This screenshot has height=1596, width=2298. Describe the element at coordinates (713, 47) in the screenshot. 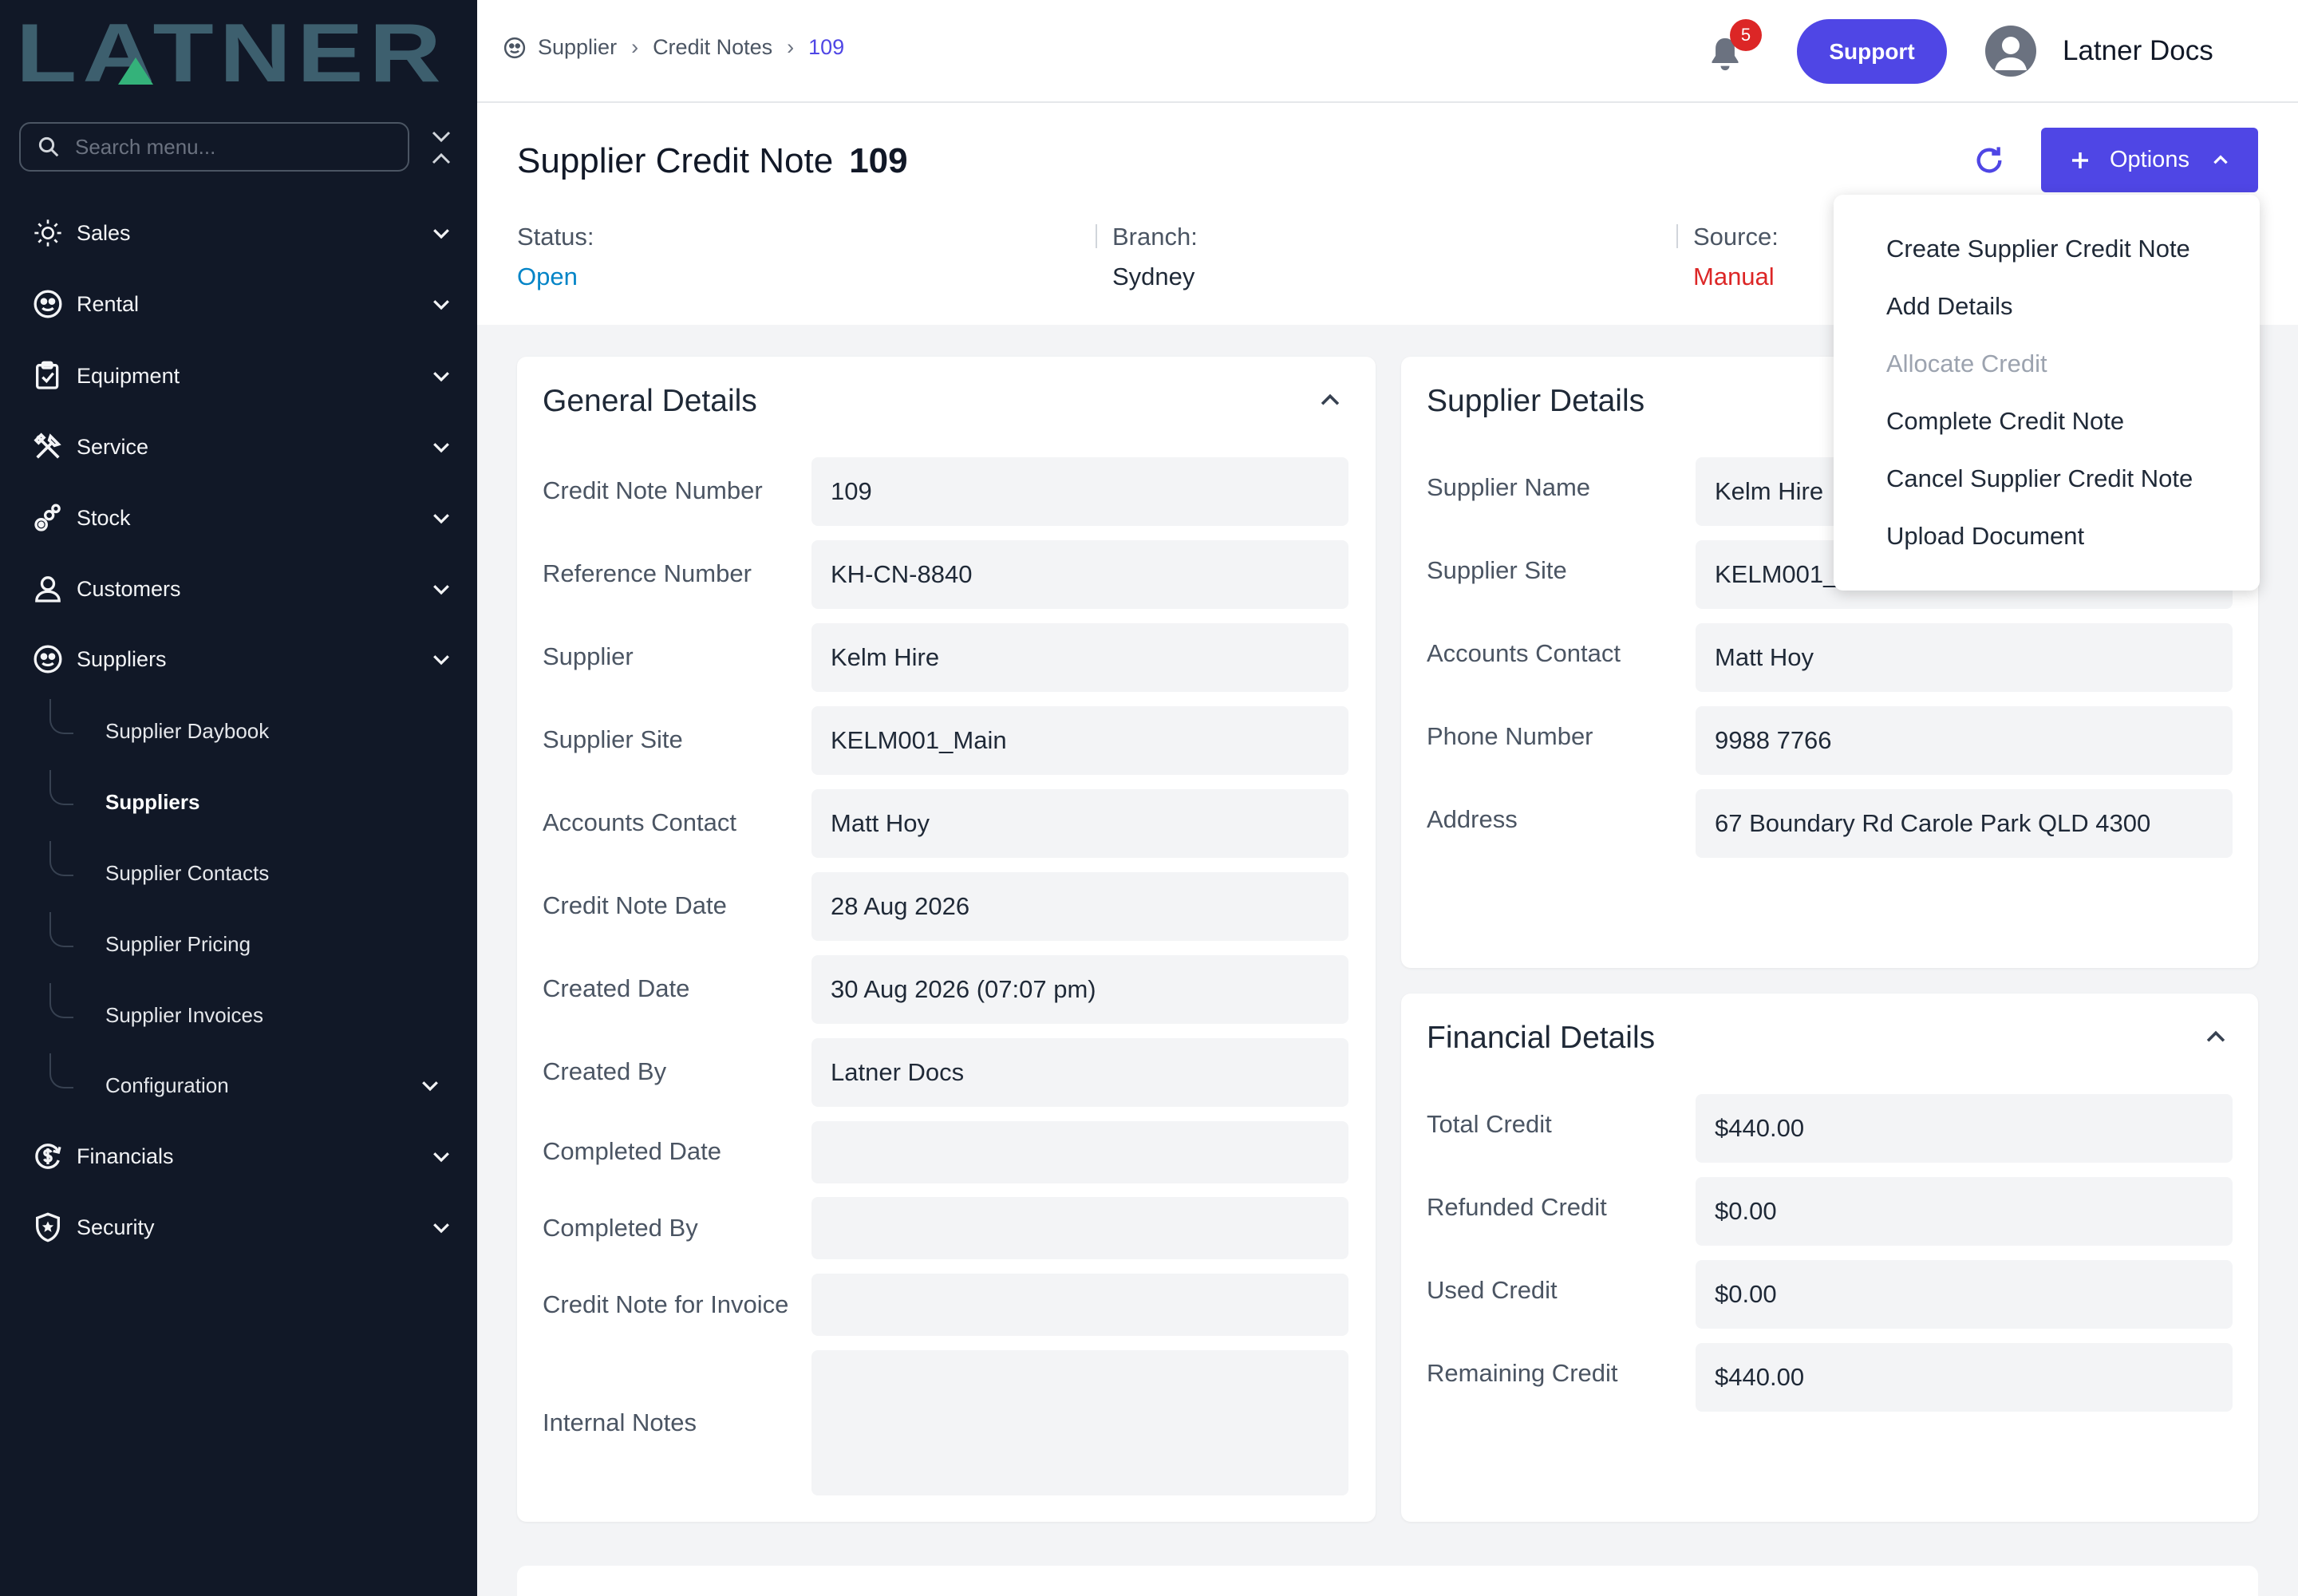

I see `breadcrumb-item-credit-notes: Credit Notes` at that location.